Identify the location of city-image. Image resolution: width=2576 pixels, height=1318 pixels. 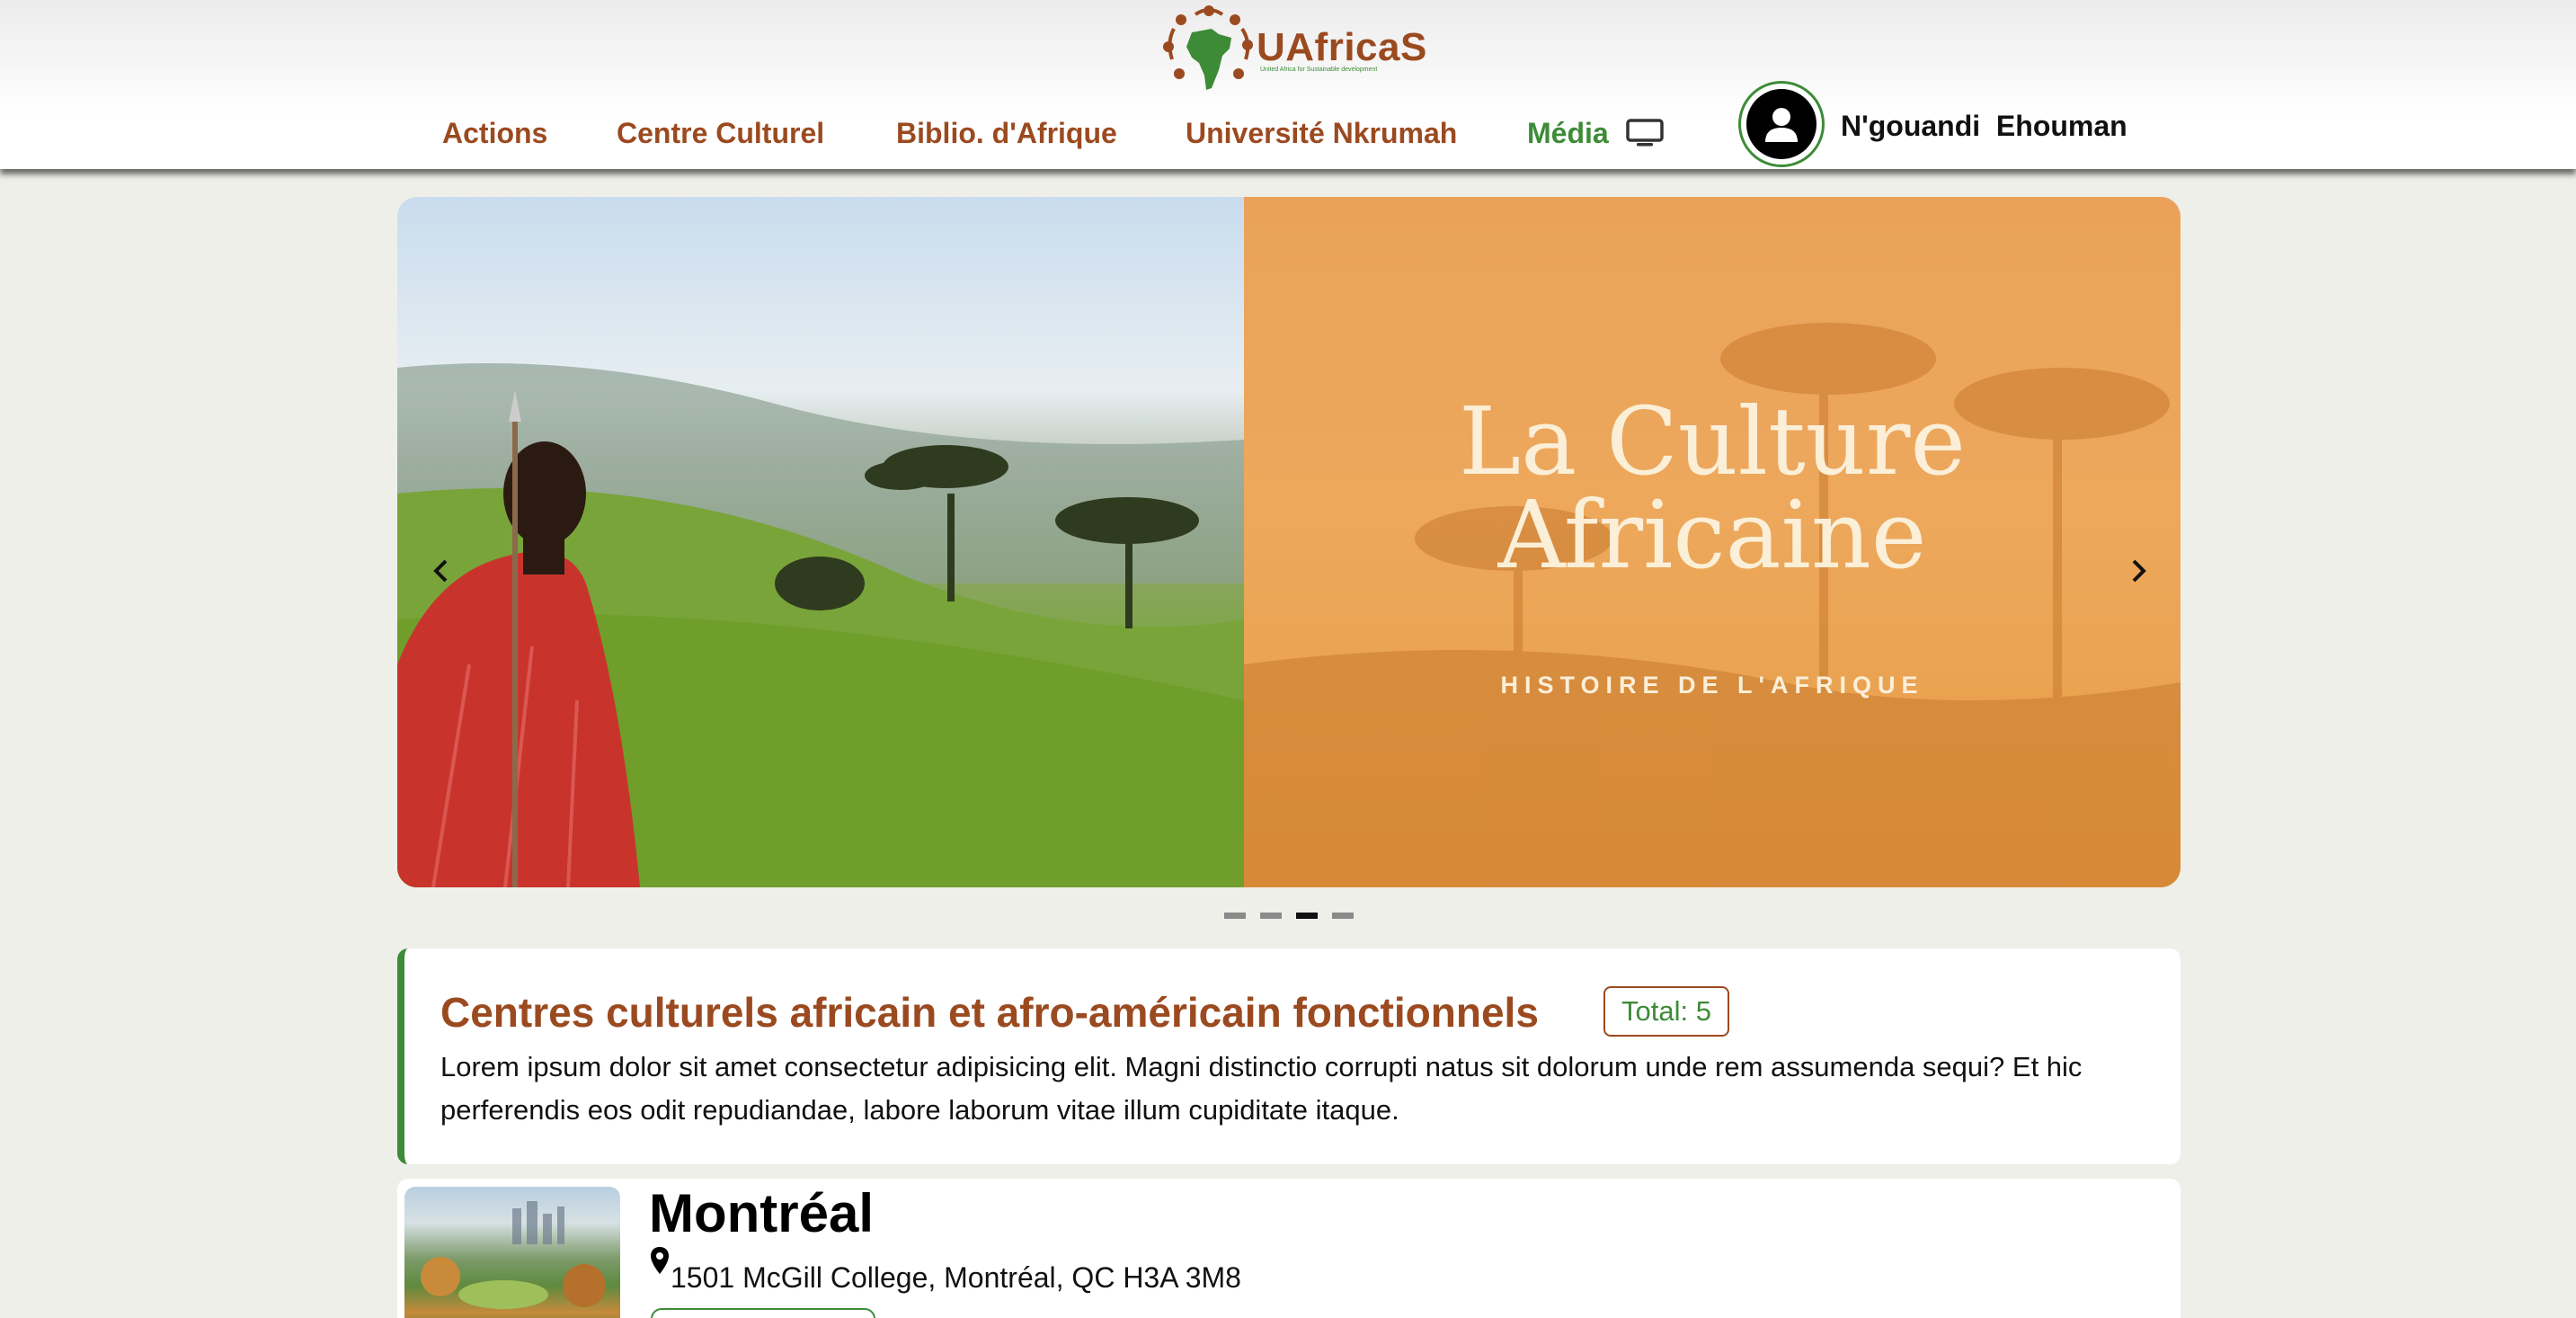
(512, 1252).